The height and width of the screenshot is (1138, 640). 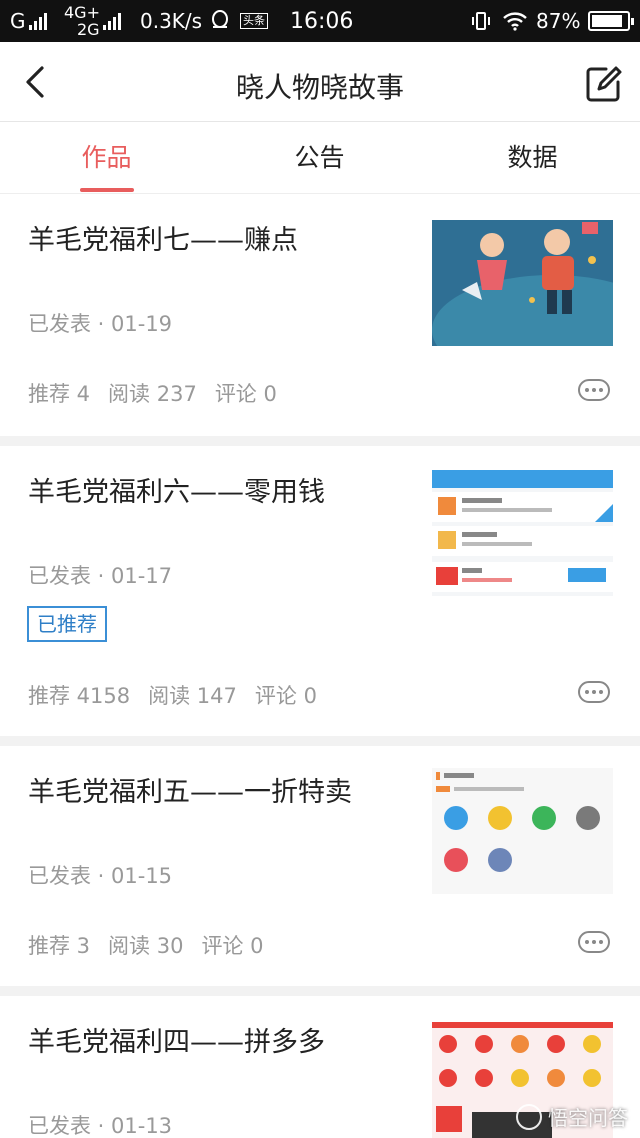 What do you see at coordinates (79, 696) in the screenshot?
I see `stat-recommend: 推荐 4158` at bounding box center [79, 696].